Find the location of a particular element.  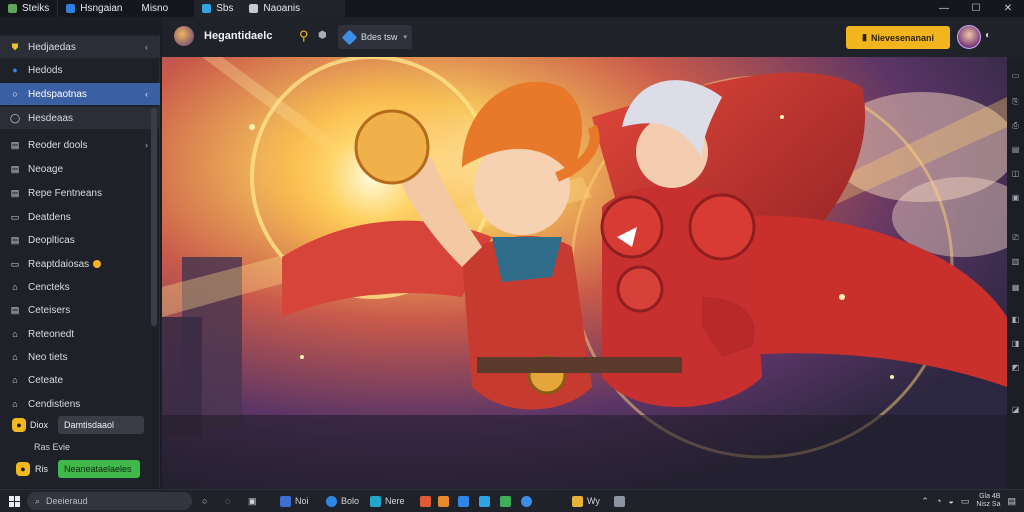

taskbar-app-bolo: Bolo is located at coordinates (342, 501).